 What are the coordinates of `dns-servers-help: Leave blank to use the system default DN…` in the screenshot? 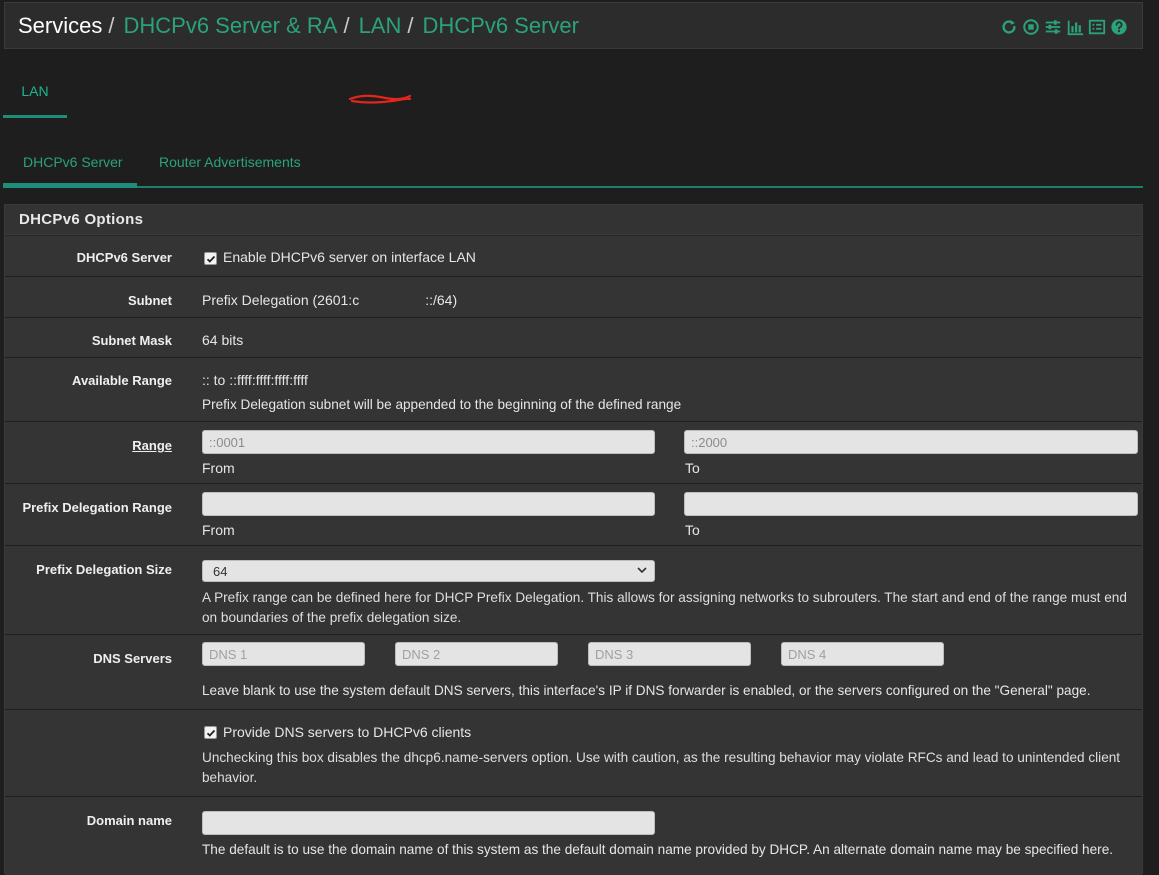 It's located at (646, 690).